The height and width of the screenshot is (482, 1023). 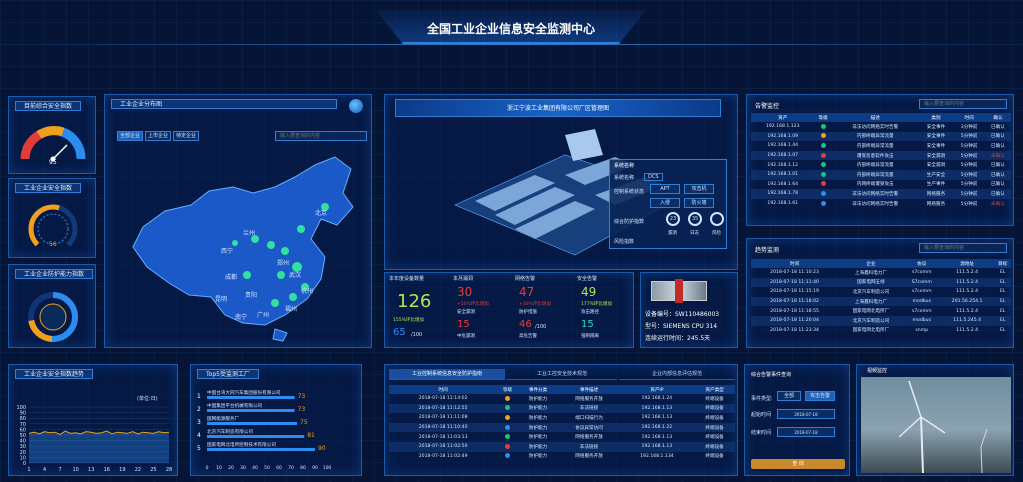 I want to click on alert-row: 192.168.1.12 内部终端异常流量 安全漏洞 5分钟前 已确认, so click(x=881, y=165).